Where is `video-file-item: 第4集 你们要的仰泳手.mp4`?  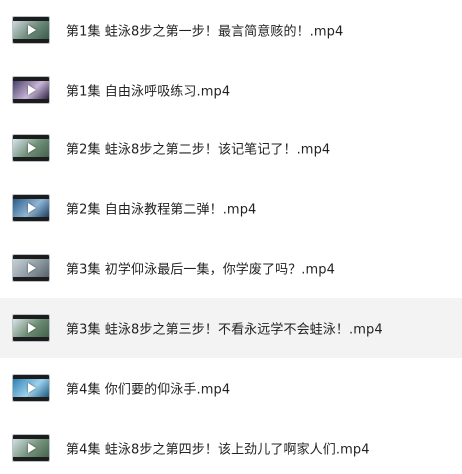 video-file-item: 第4集 你们要的仰泳手.mp4 is located at coordinates (231, 388).